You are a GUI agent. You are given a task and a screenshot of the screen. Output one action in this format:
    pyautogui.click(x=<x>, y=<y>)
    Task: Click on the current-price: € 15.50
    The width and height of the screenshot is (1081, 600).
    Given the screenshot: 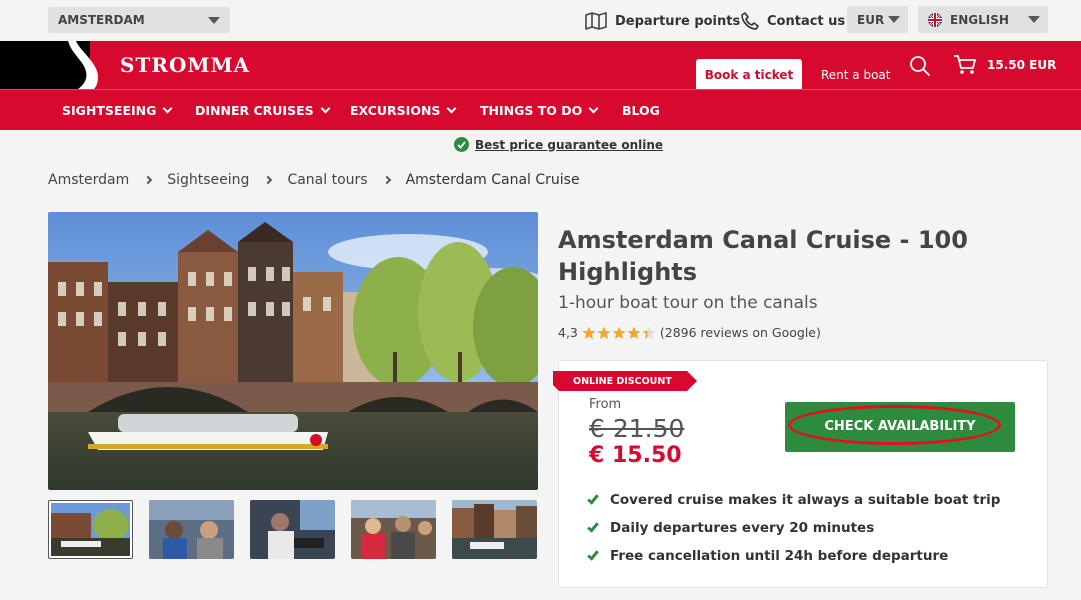 What is the action you would take?
    pyautogui.click(x=635, y=455)
    